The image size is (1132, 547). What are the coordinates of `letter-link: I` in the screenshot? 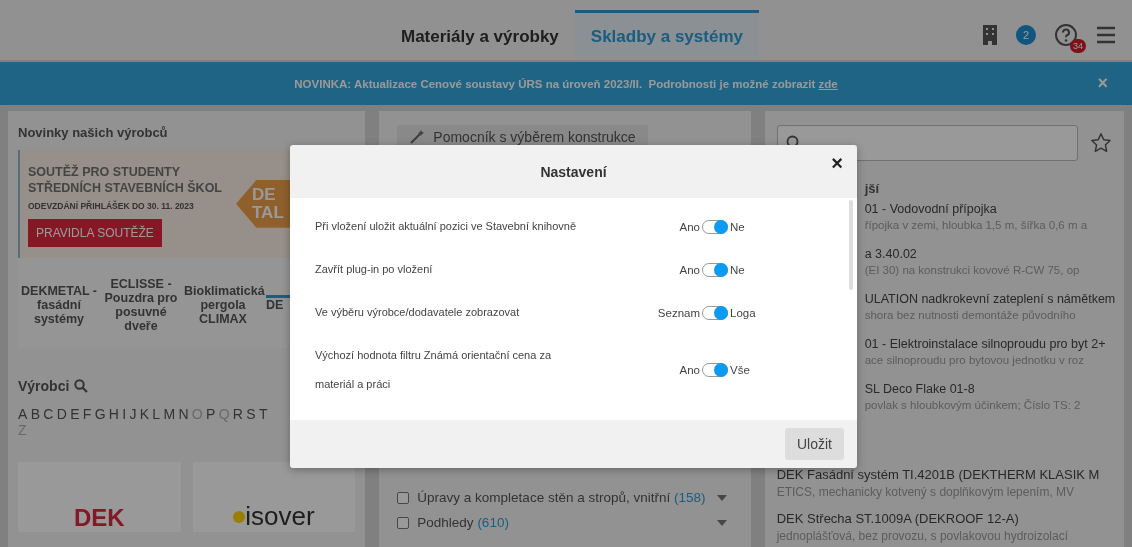 It's located at (124, 414).